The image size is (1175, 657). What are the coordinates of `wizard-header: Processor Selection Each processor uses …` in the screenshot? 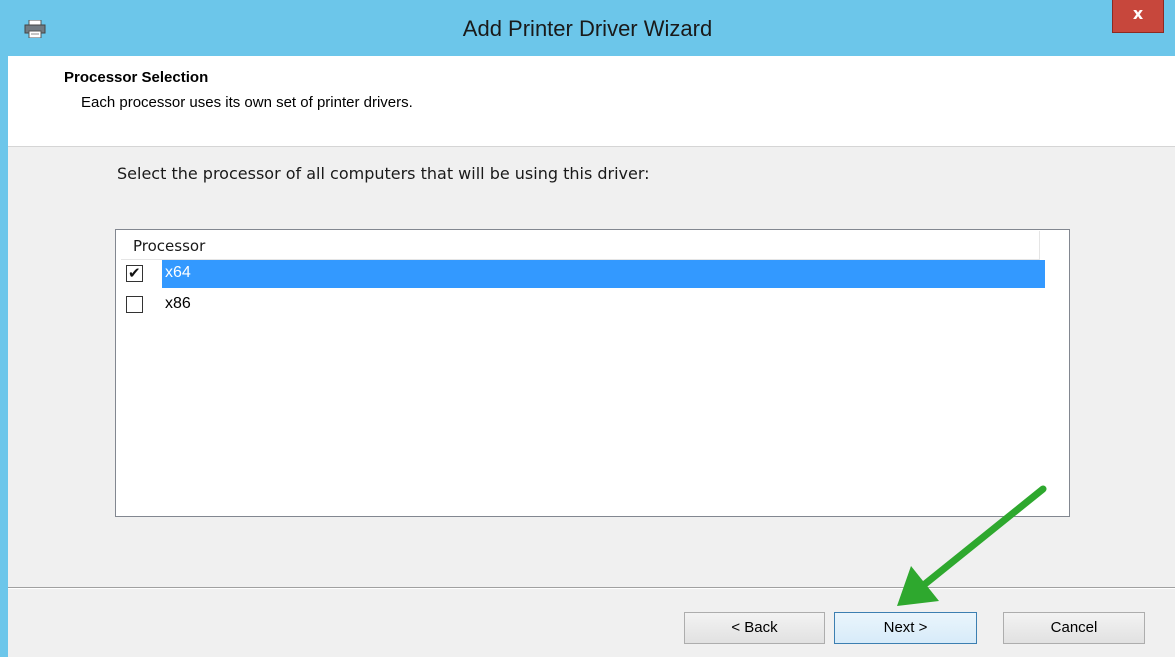 It's located at (591, 101).